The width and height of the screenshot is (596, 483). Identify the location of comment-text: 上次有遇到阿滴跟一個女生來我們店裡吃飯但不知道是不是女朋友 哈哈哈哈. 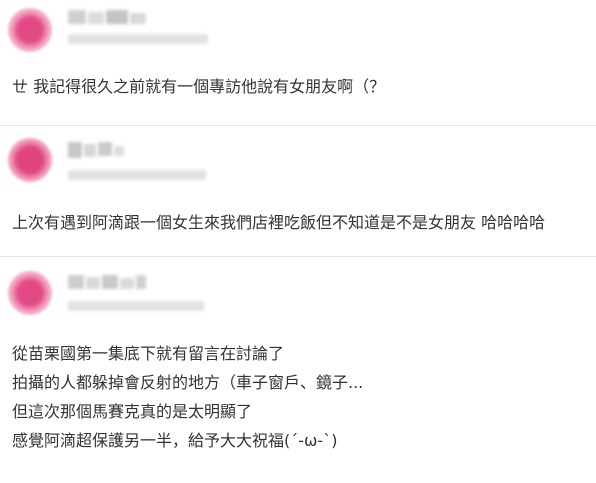
(279, 222).